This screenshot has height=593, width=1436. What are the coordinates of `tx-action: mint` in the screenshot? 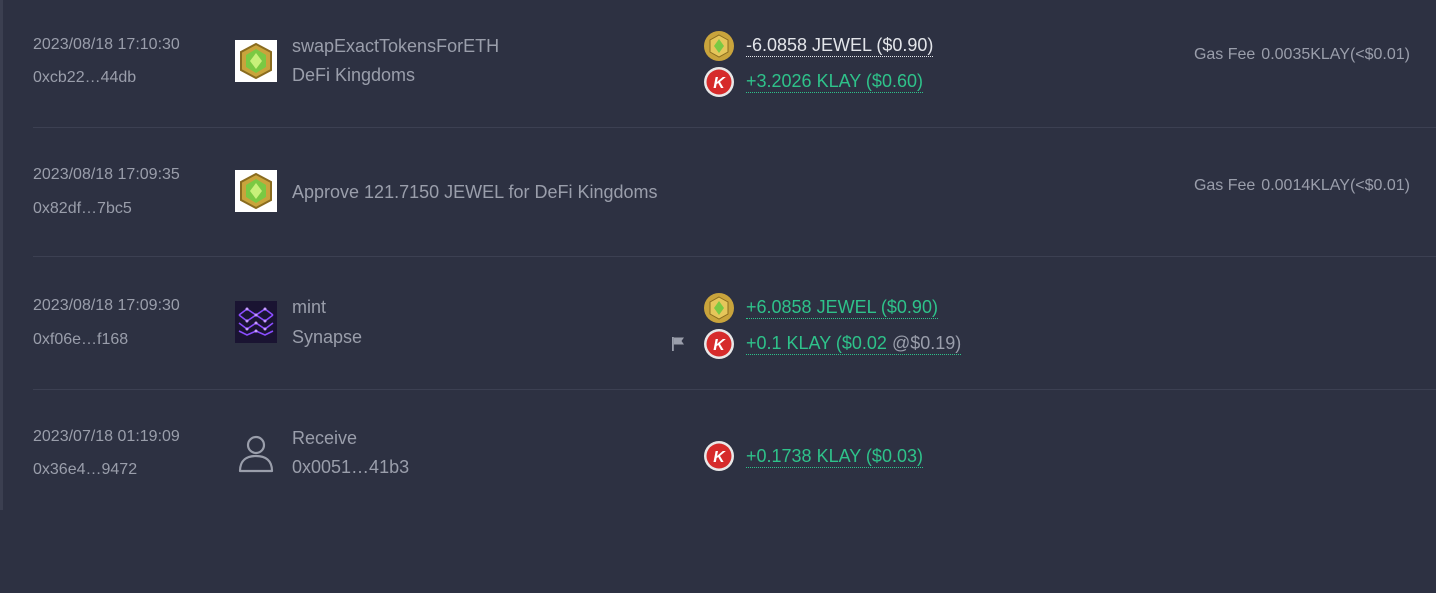 It's located at (309, 307).